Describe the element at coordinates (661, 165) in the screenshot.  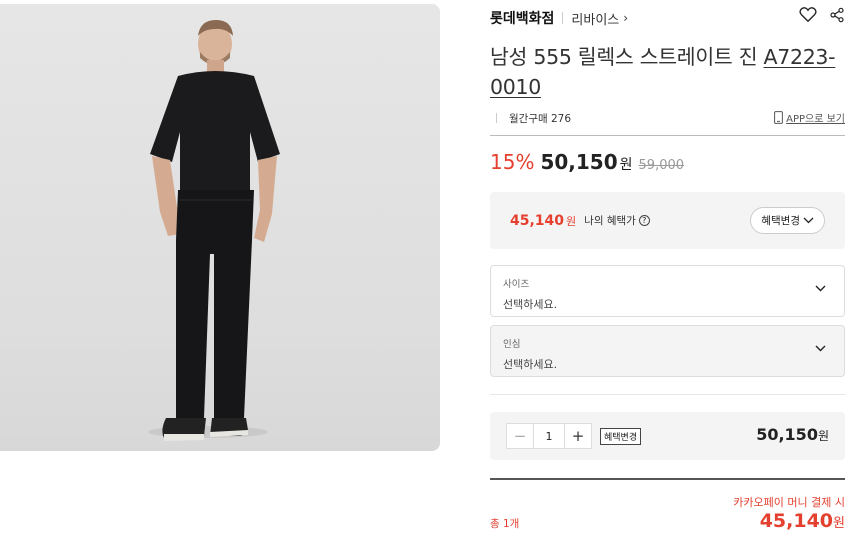
I see `original-price: 59,000` at that location.